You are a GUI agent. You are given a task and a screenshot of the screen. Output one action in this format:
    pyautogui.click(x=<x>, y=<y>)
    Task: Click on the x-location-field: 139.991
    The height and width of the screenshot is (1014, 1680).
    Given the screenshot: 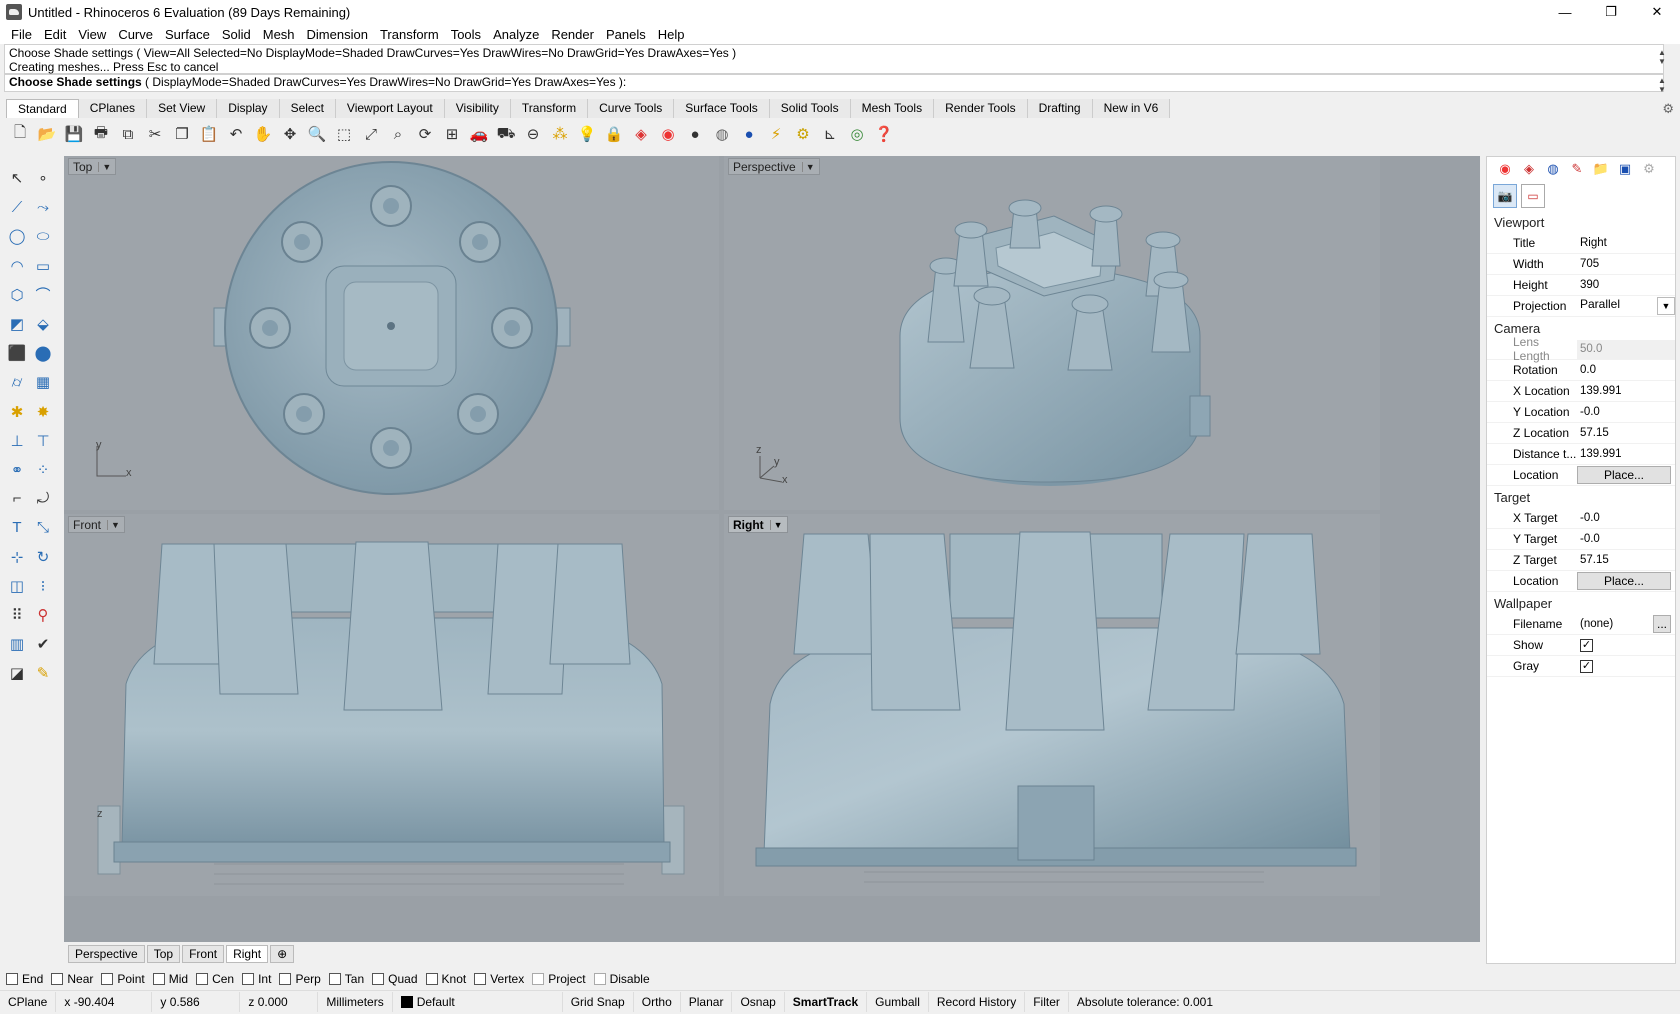 What is the action you would take?
    pyautogui.click(x=1626, y=391)
    